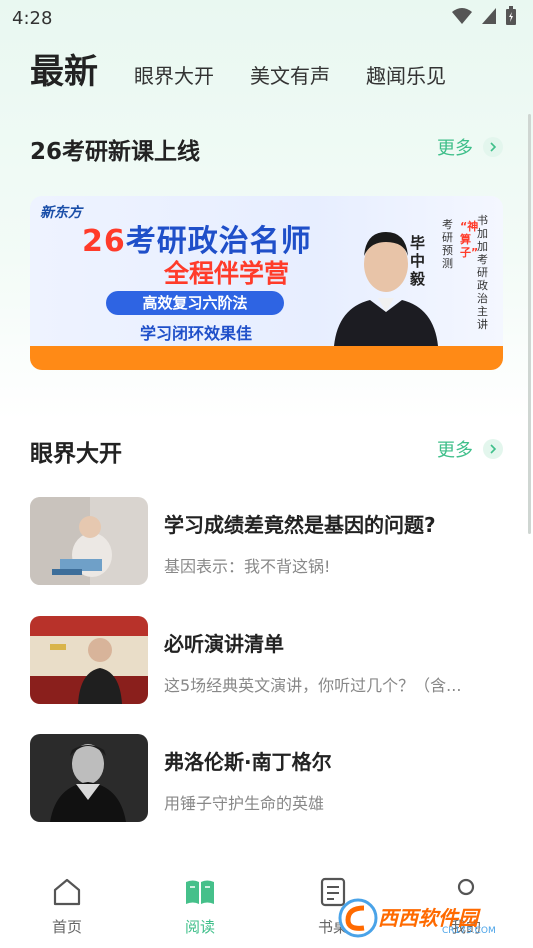 Image resolution: width=533 pixels, height=948 pixels. Describe the element at coordinates (244, 803) in the screenshot. I see `article-subtitle: 用锤子守护生命的英雄` at that location.